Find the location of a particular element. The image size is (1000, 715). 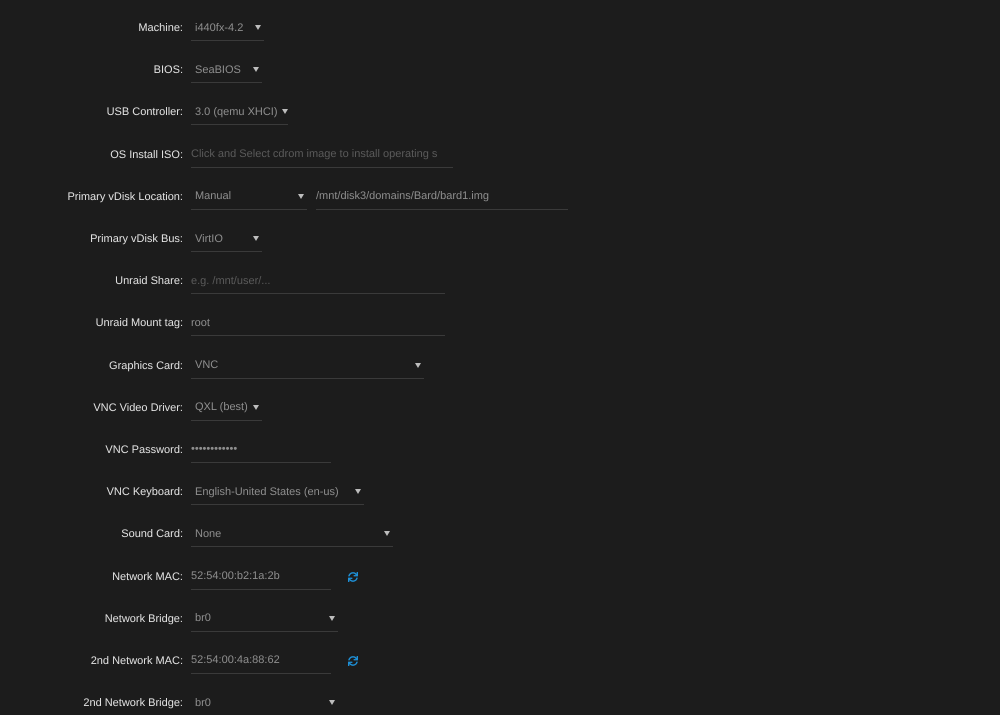

field-label: Network MAC: is located at coordinates (147, 576).